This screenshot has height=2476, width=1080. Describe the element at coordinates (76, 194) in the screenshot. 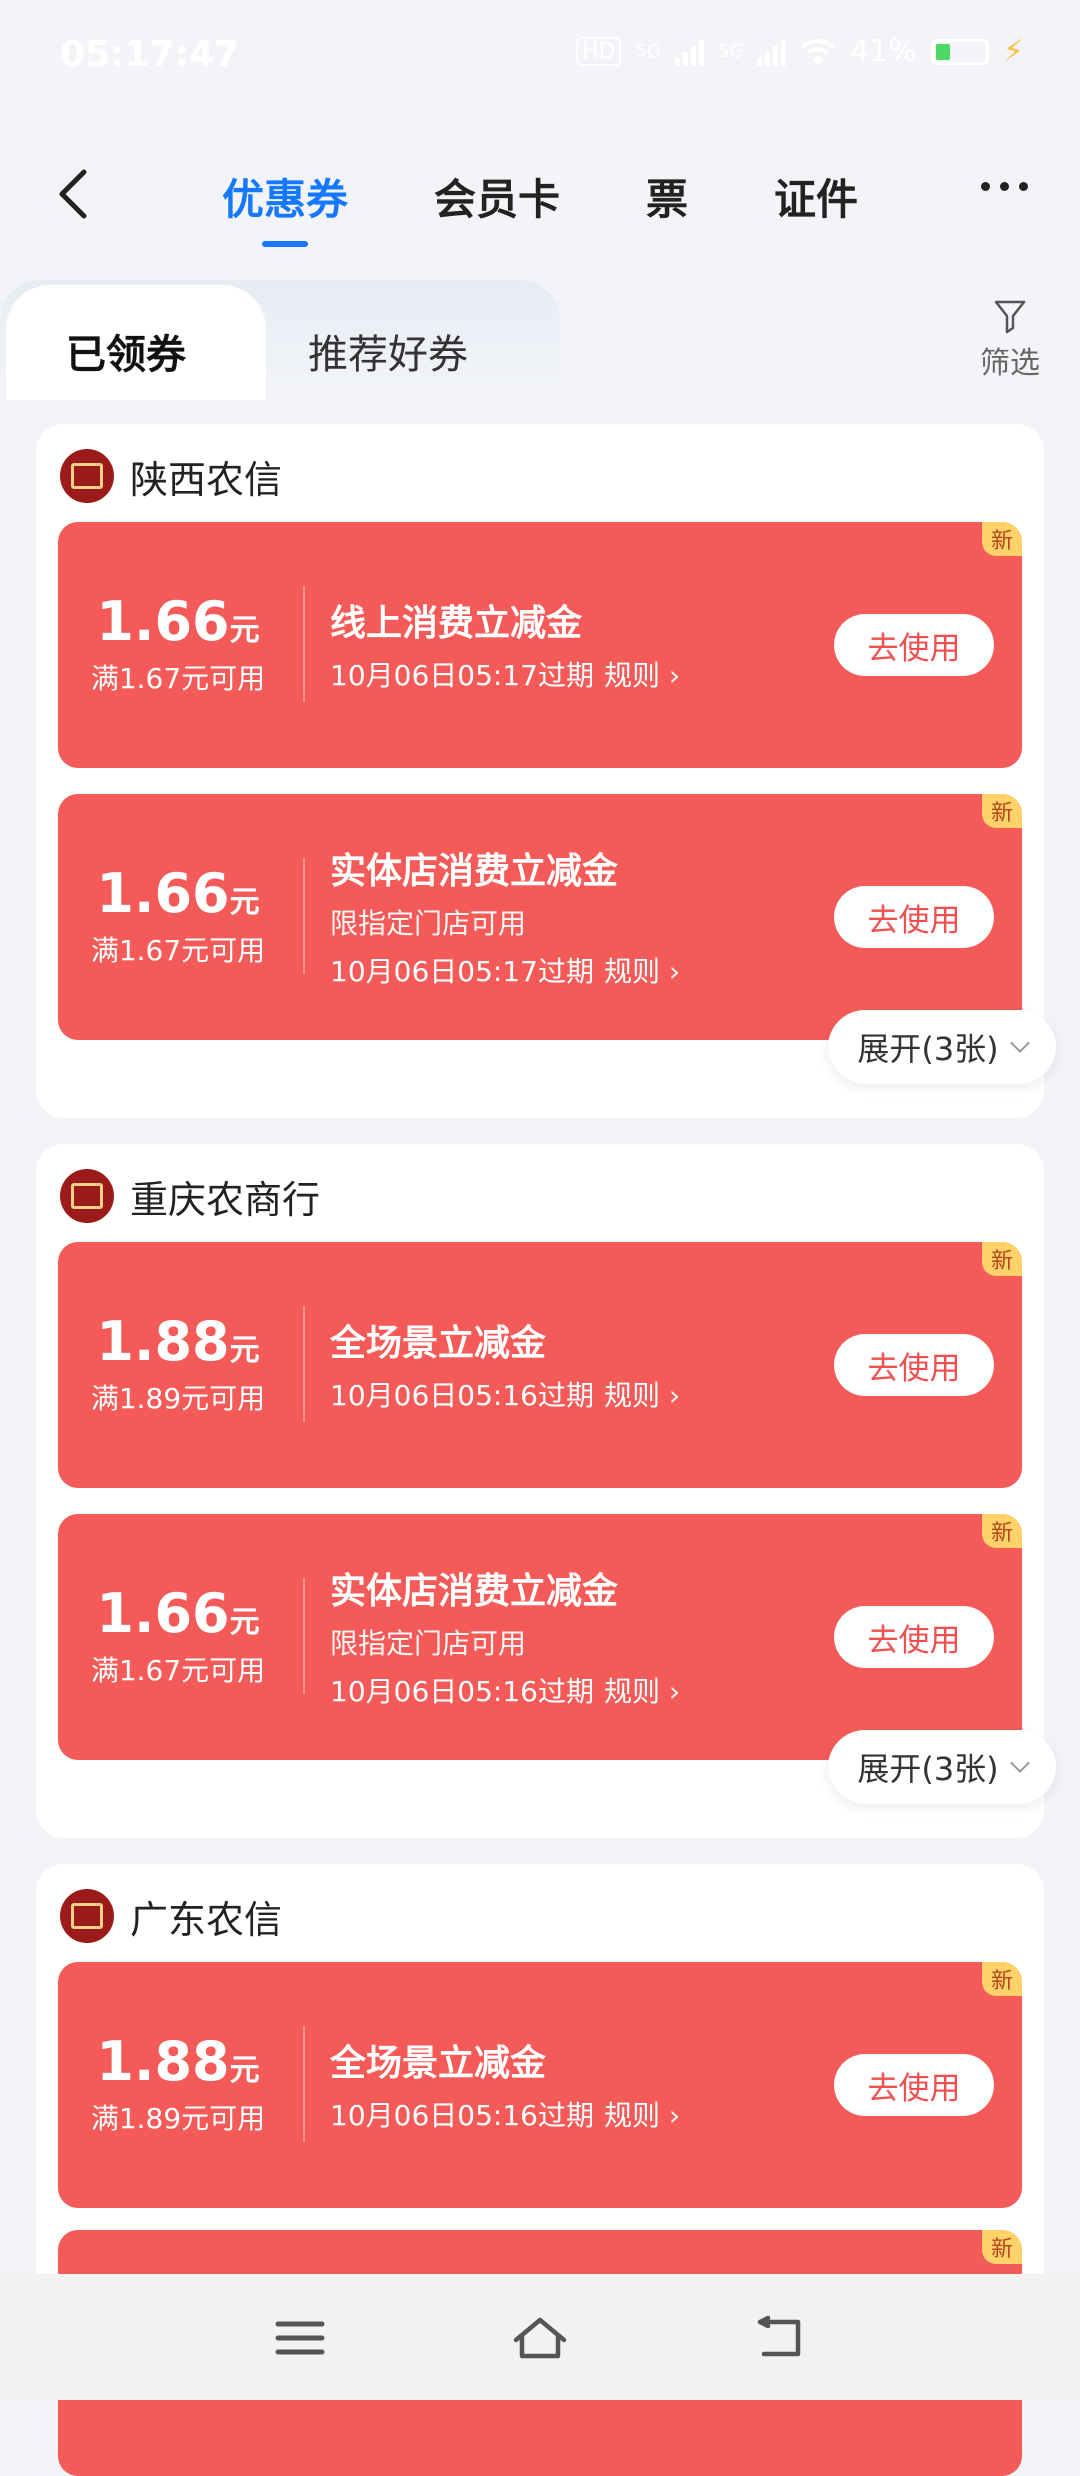

I see `back-arrow-icon` at that location.